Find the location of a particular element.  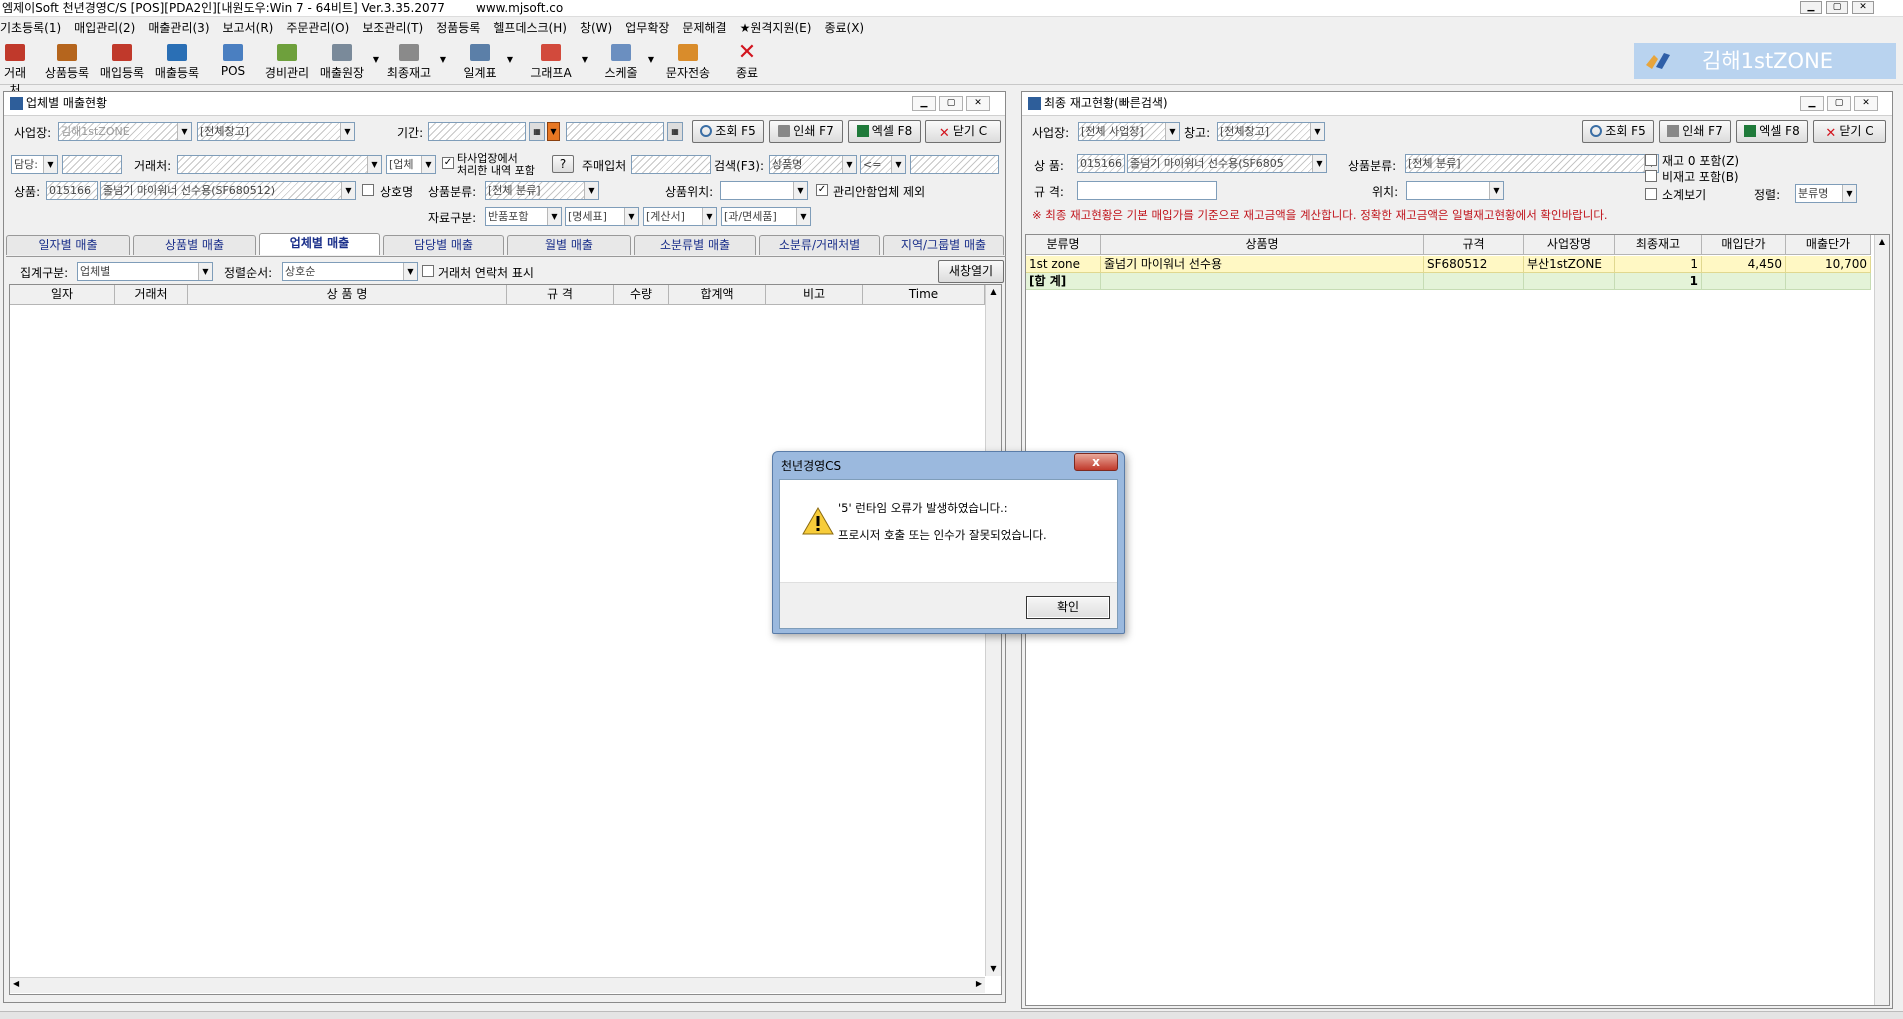

tab-report: 업체별 매출 is located at coordinates (319, 244).